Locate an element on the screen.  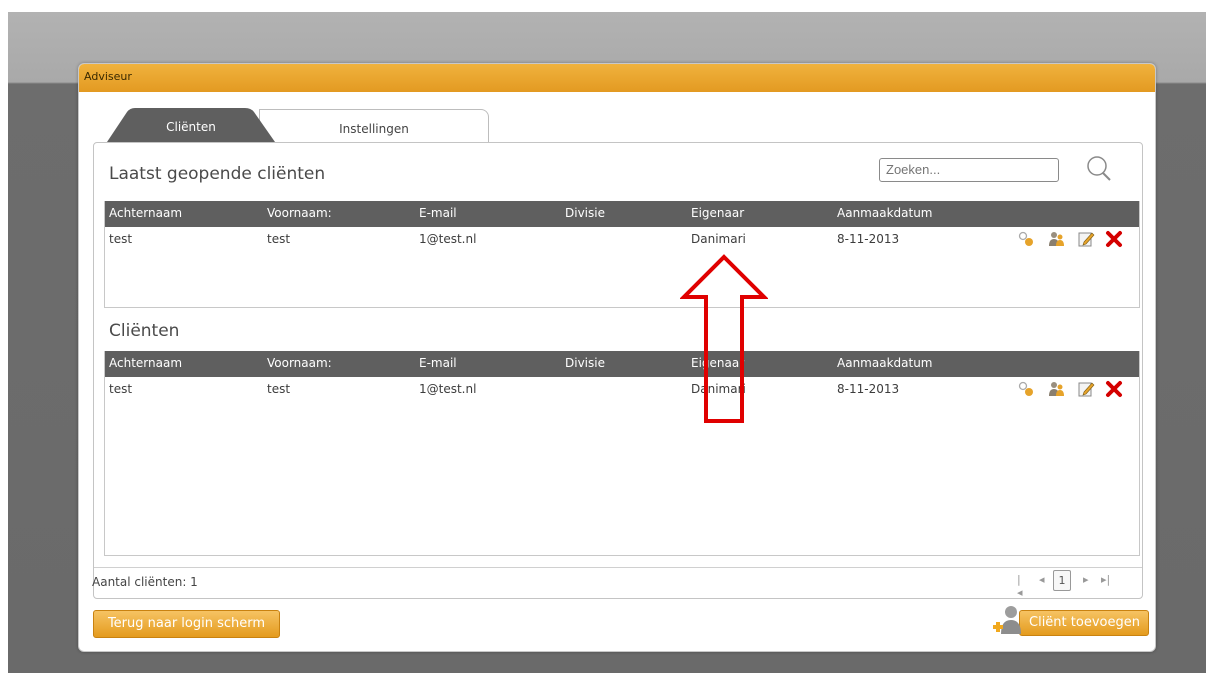
add-client-button: Cliënt toevoegen is located at coordinates (1069, 621).